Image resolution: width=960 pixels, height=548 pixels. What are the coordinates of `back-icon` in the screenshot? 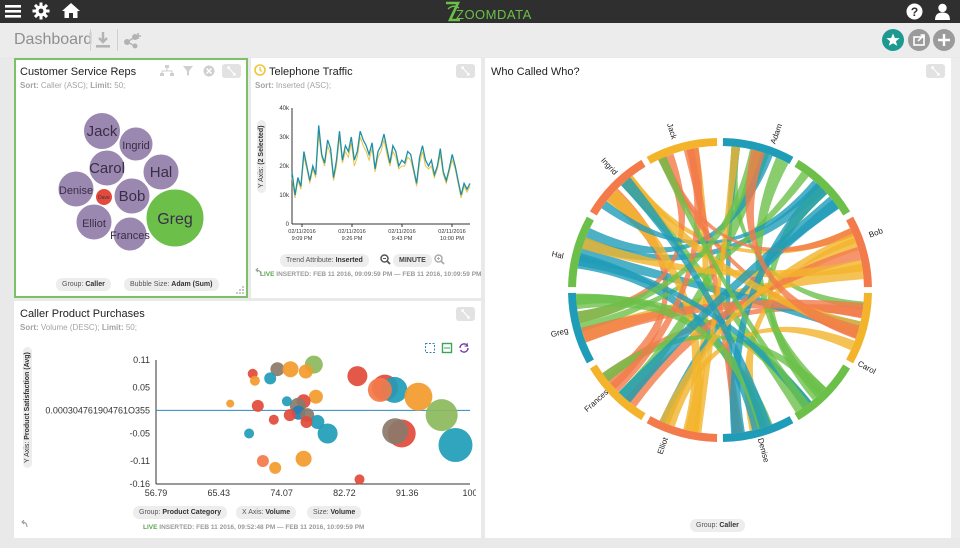 It's located at (24, 524).